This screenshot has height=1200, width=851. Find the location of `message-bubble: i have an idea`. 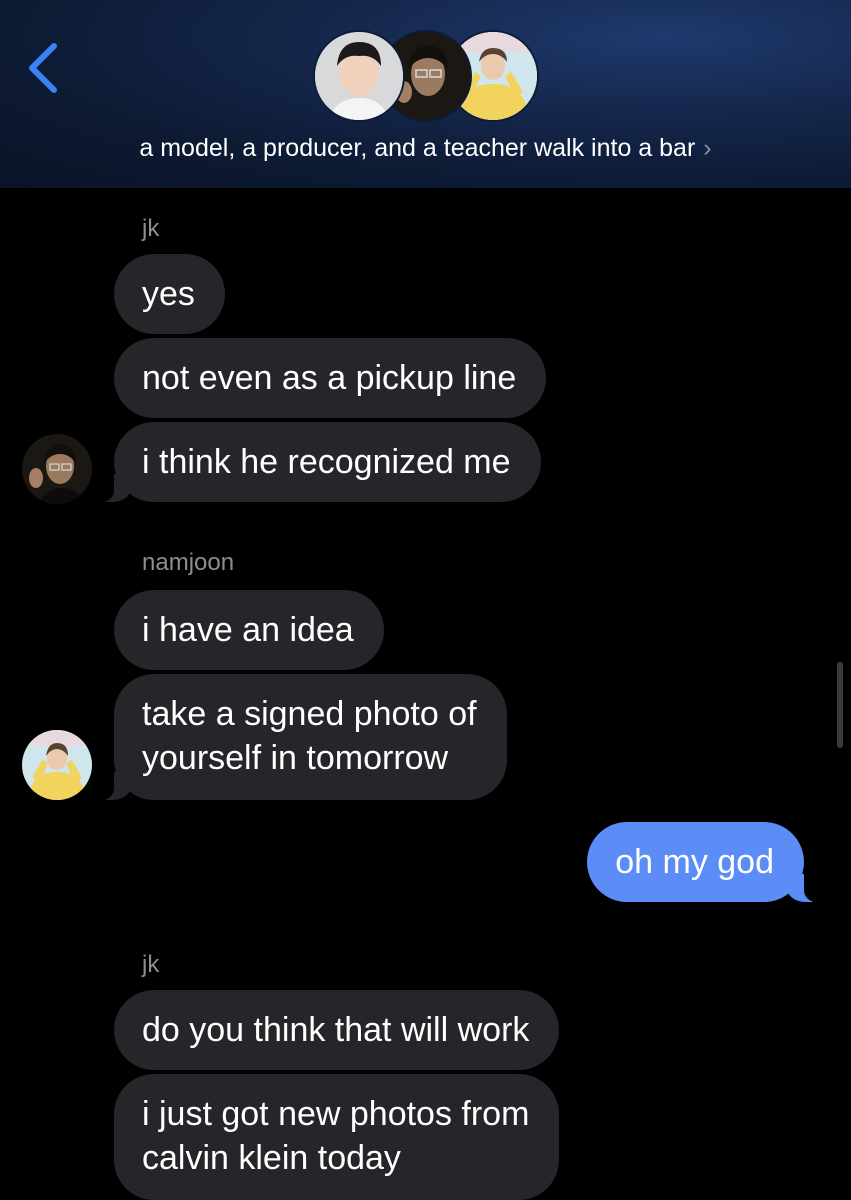

message-bubble: i have an idea is located at coordinates (249, 630).